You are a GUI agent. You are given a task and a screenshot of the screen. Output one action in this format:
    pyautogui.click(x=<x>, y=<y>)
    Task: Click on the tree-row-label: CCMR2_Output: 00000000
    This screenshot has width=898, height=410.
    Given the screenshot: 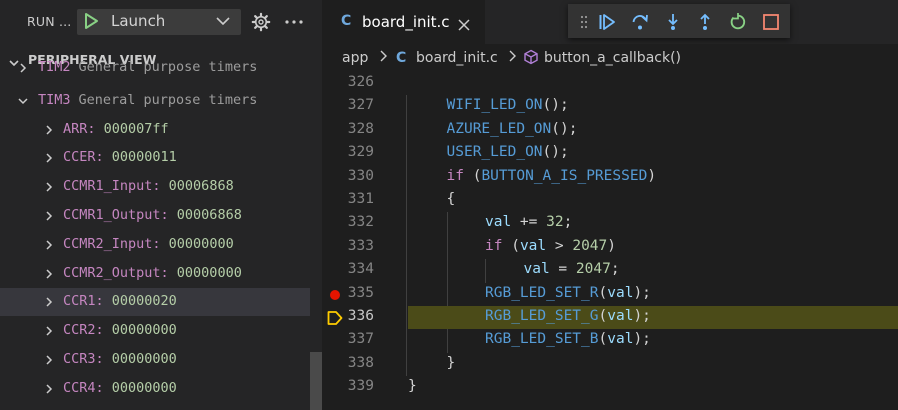 What is the action you would take?
    pyautogui.click(x=152, y=273)
    